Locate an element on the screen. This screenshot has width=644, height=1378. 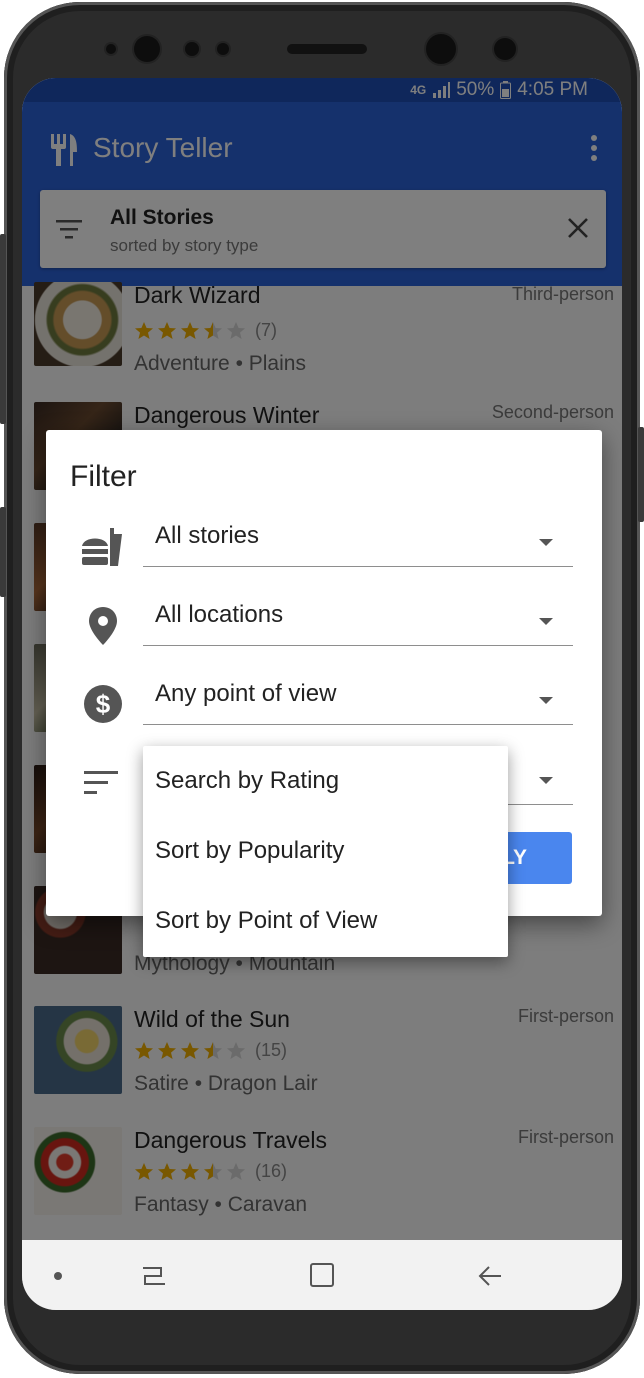
home-icon is located at coordinates (322, 1275).